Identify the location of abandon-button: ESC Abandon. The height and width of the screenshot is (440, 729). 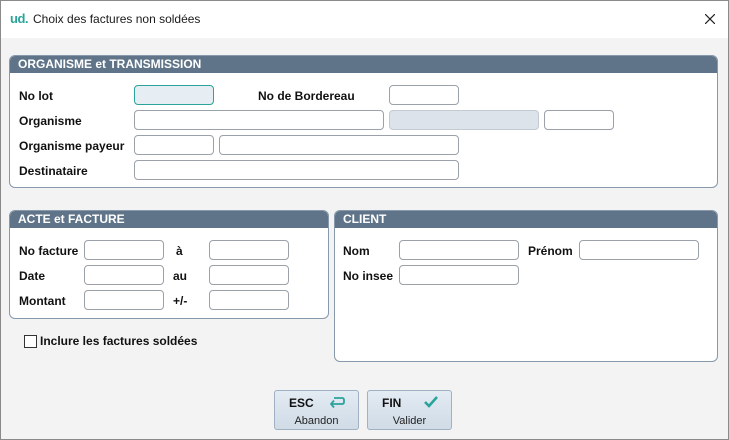
(316, 410).